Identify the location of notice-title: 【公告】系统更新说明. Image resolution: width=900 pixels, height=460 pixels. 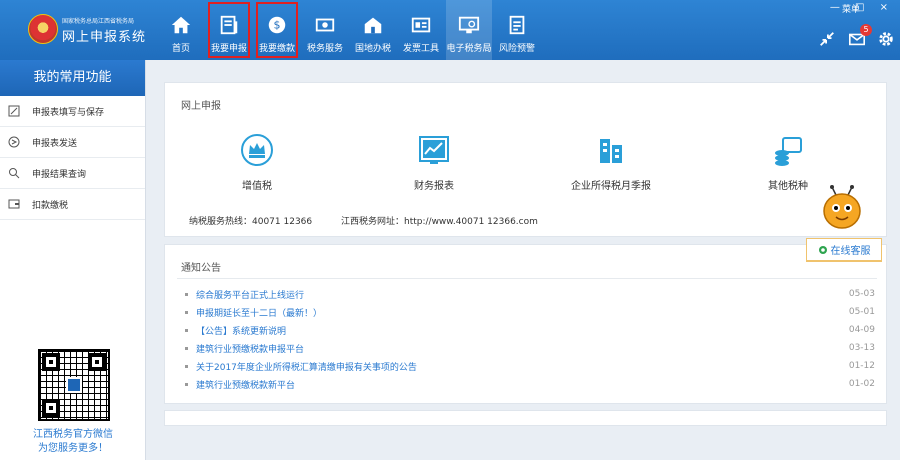
(241, 331).